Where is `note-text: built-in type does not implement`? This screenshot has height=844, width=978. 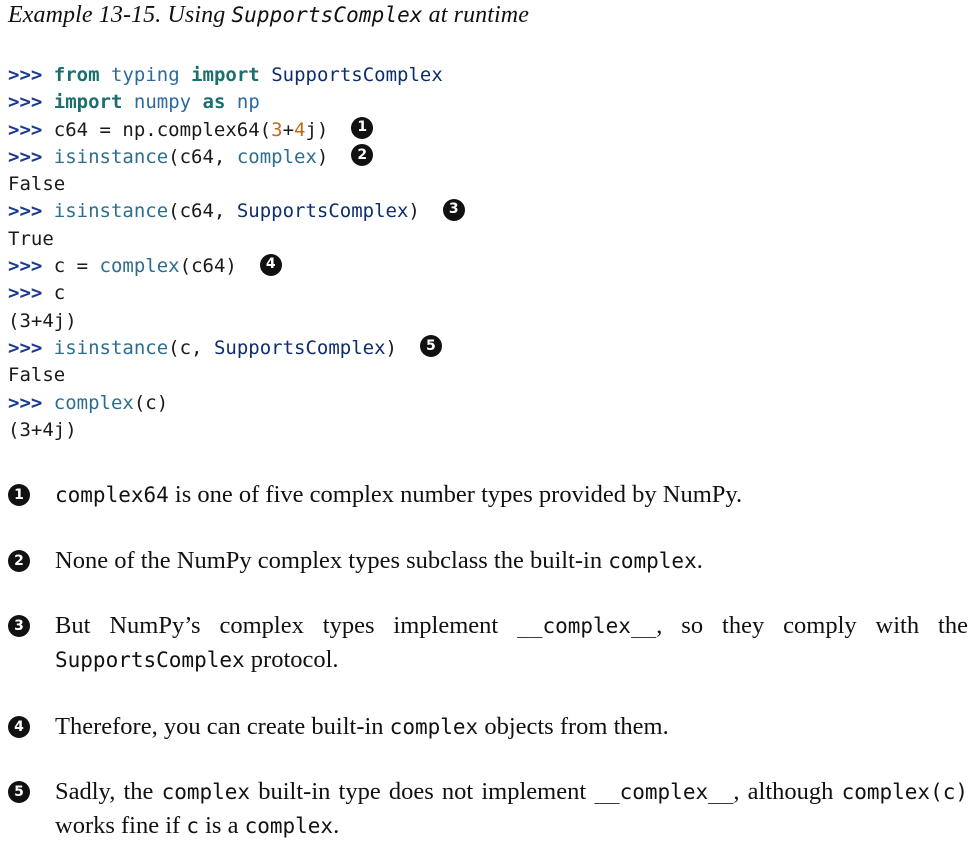 note-text: built-in type does not implement is located at coordinates (422, 791).